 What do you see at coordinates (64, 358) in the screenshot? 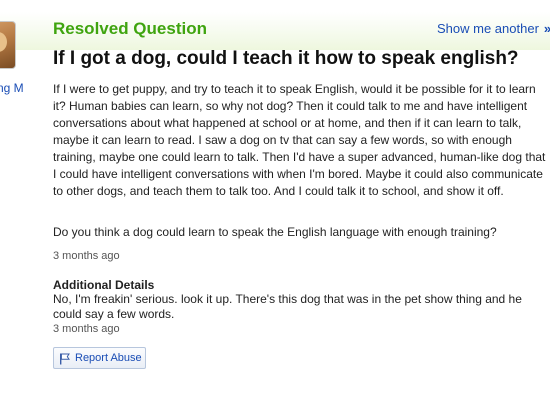
I see `flag-icon` at bounding box center [64, 358].